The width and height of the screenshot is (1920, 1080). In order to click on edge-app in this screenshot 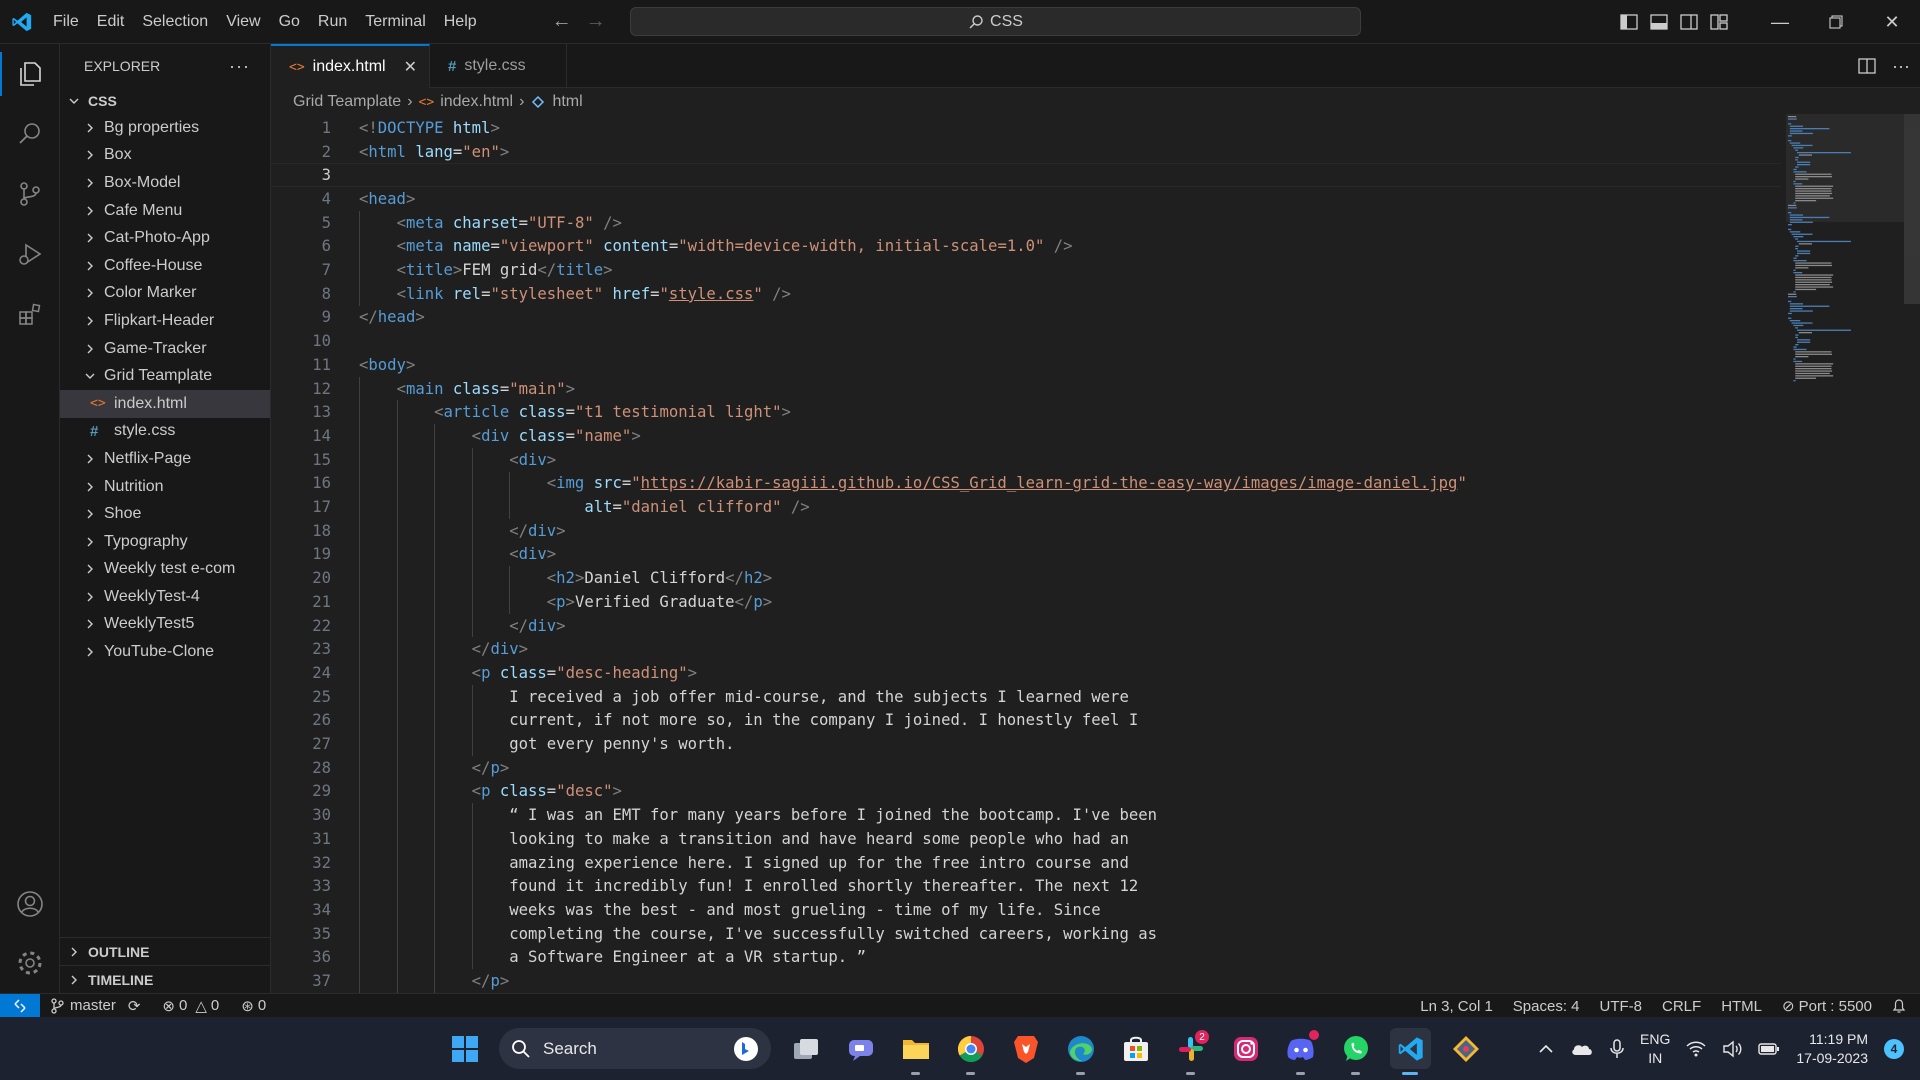, I will do `click(1080, 1051)`.